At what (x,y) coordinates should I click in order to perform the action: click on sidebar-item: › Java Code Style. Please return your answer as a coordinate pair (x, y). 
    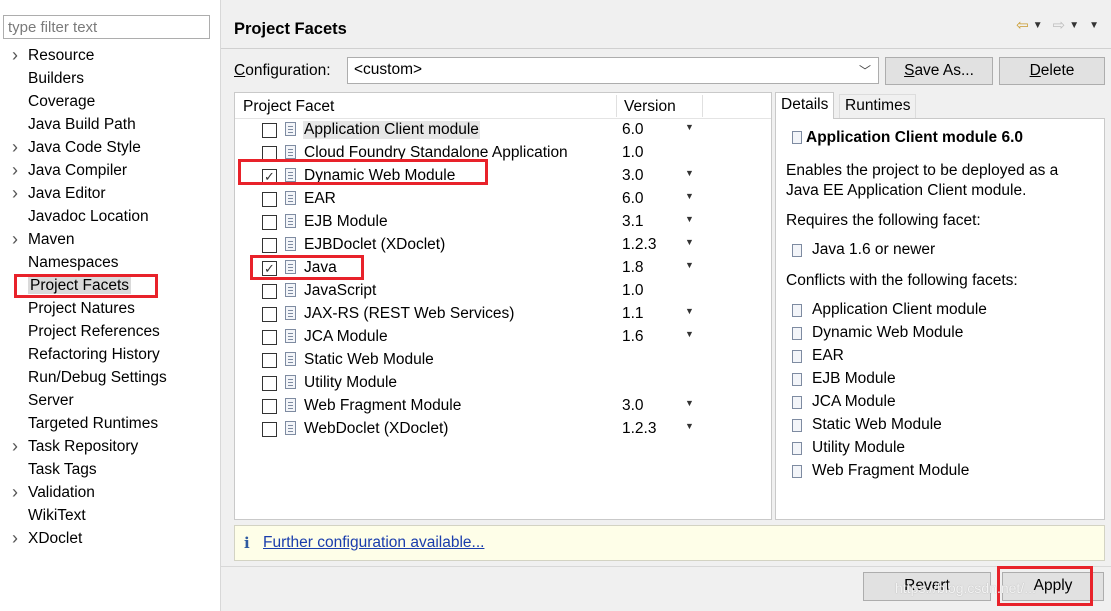
    Looking at the image, I should click on (110, 147).